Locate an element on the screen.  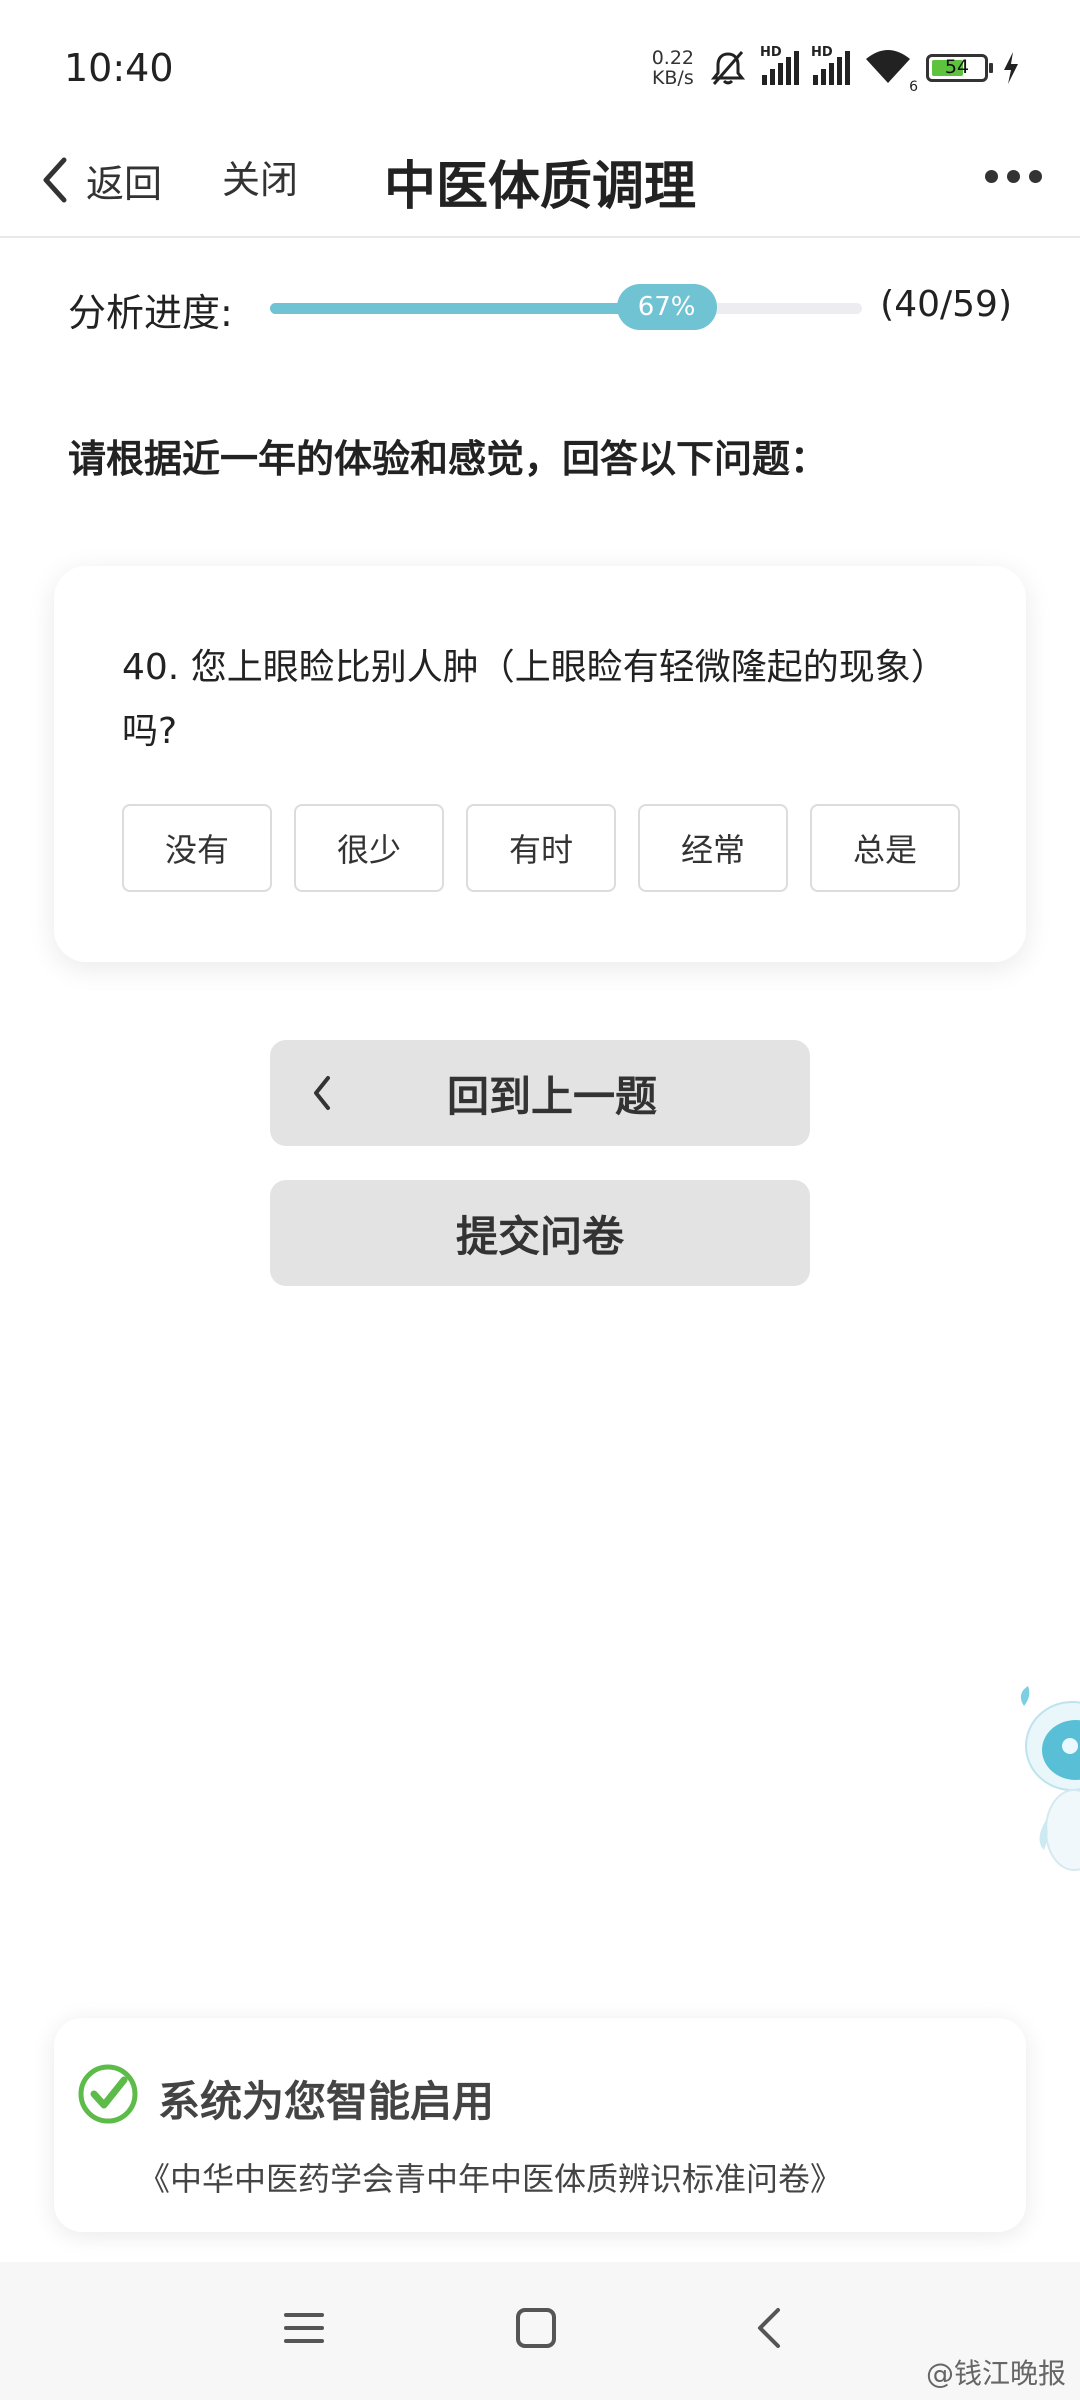
option-button: 经常 is located at coordinates (713, 848).